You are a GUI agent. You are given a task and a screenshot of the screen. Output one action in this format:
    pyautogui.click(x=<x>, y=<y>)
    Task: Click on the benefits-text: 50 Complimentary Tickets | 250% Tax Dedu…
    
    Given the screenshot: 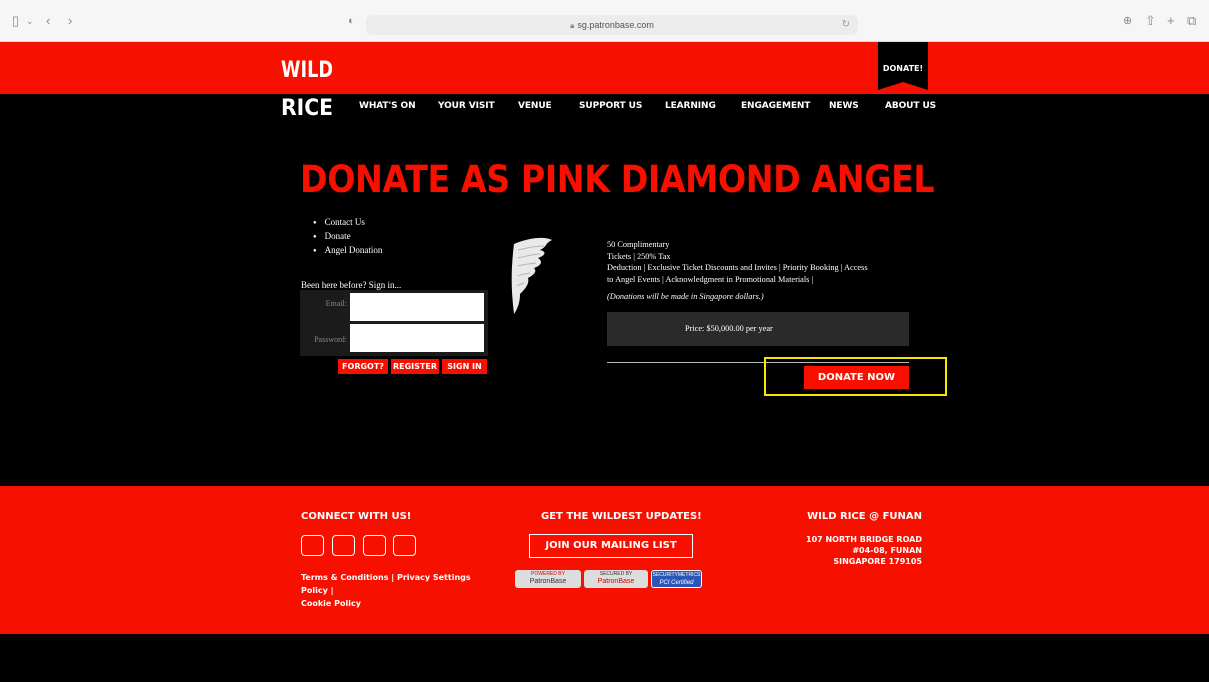 What is the action you would take?
    pyautogui.click(x=762, y=262)
    